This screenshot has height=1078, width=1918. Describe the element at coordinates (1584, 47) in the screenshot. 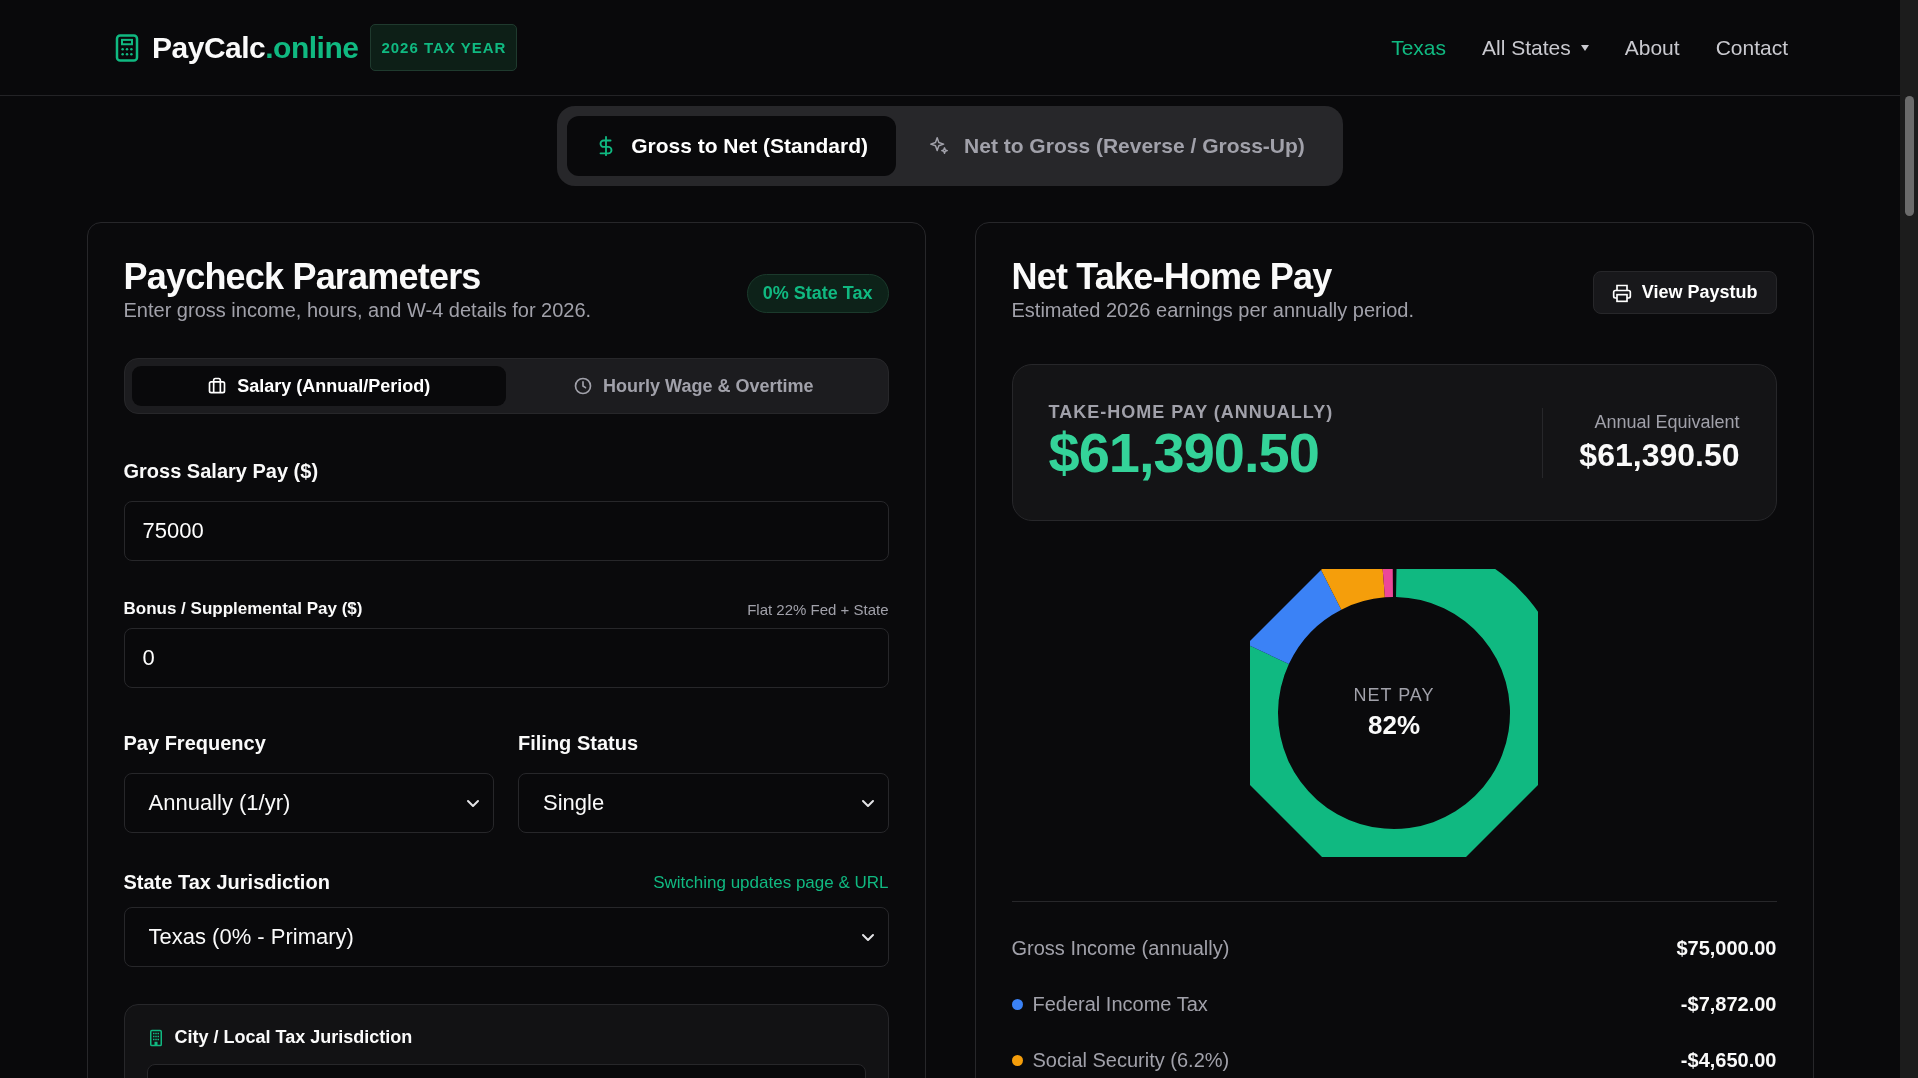

I see `caret-icon` at that location.